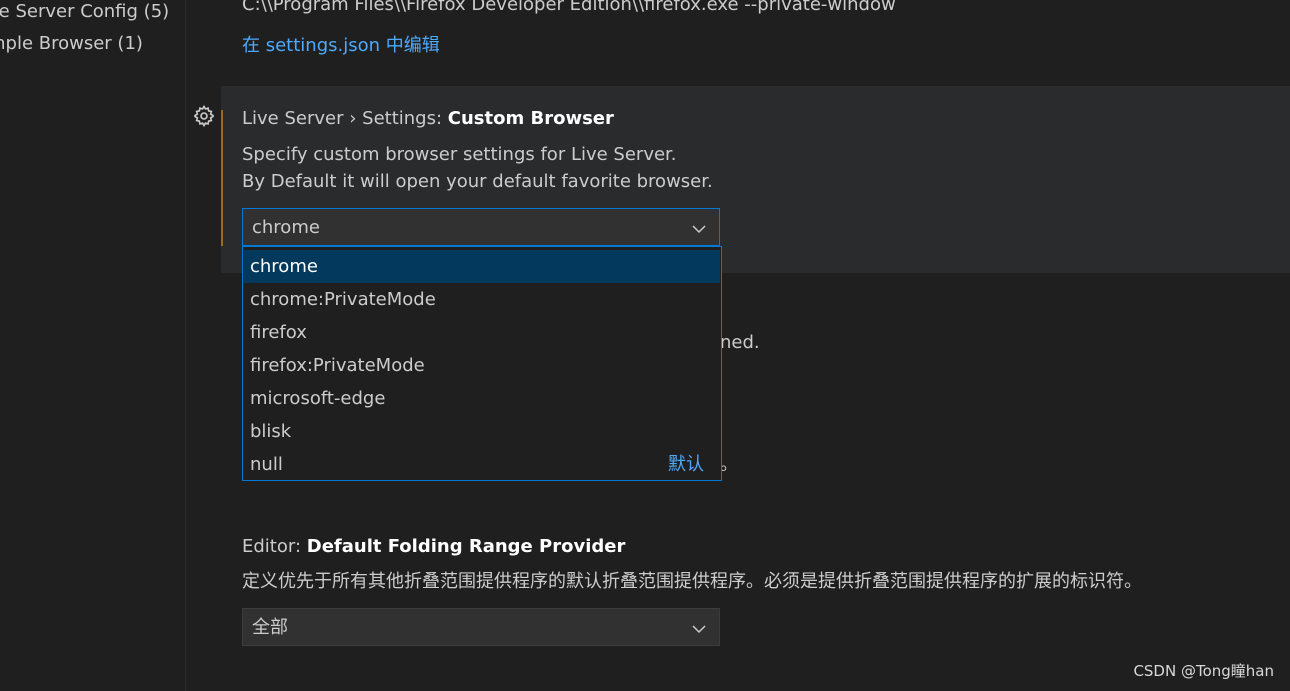 The image size is (1290, 691). I want to click on option-label: chrome, so click(284, 266).